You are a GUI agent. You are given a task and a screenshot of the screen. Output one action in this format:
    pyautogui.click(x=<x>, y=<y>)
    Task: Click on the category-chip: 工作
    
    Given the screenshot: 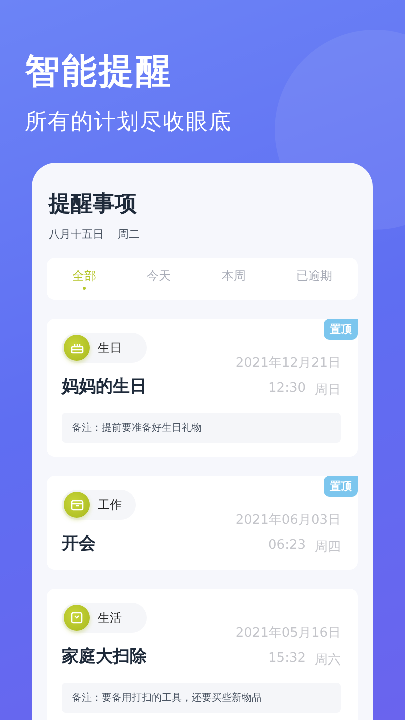 What is the action you would take?
    pyautogui.click(x=99, y=505)
    